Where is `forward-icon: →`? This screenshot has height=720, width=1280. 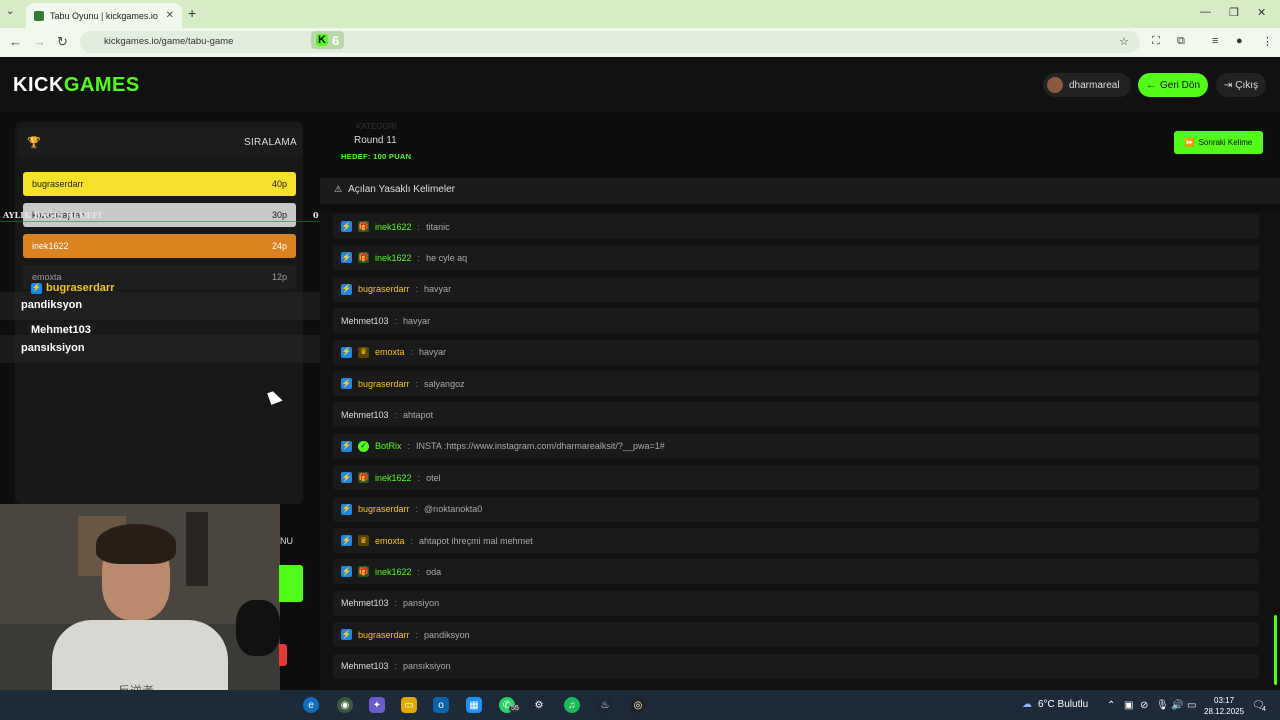 forward-icon: → is located at coordinates (39, 41).